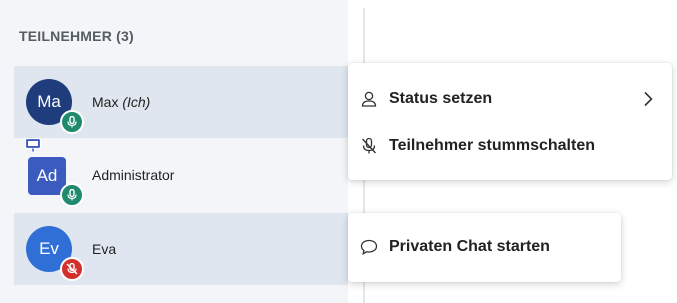 This screenshot has height=303, width=677. Describe the element at coordinates (648, 99) in the screenshot. I see `chevron-right-icon` at that location.